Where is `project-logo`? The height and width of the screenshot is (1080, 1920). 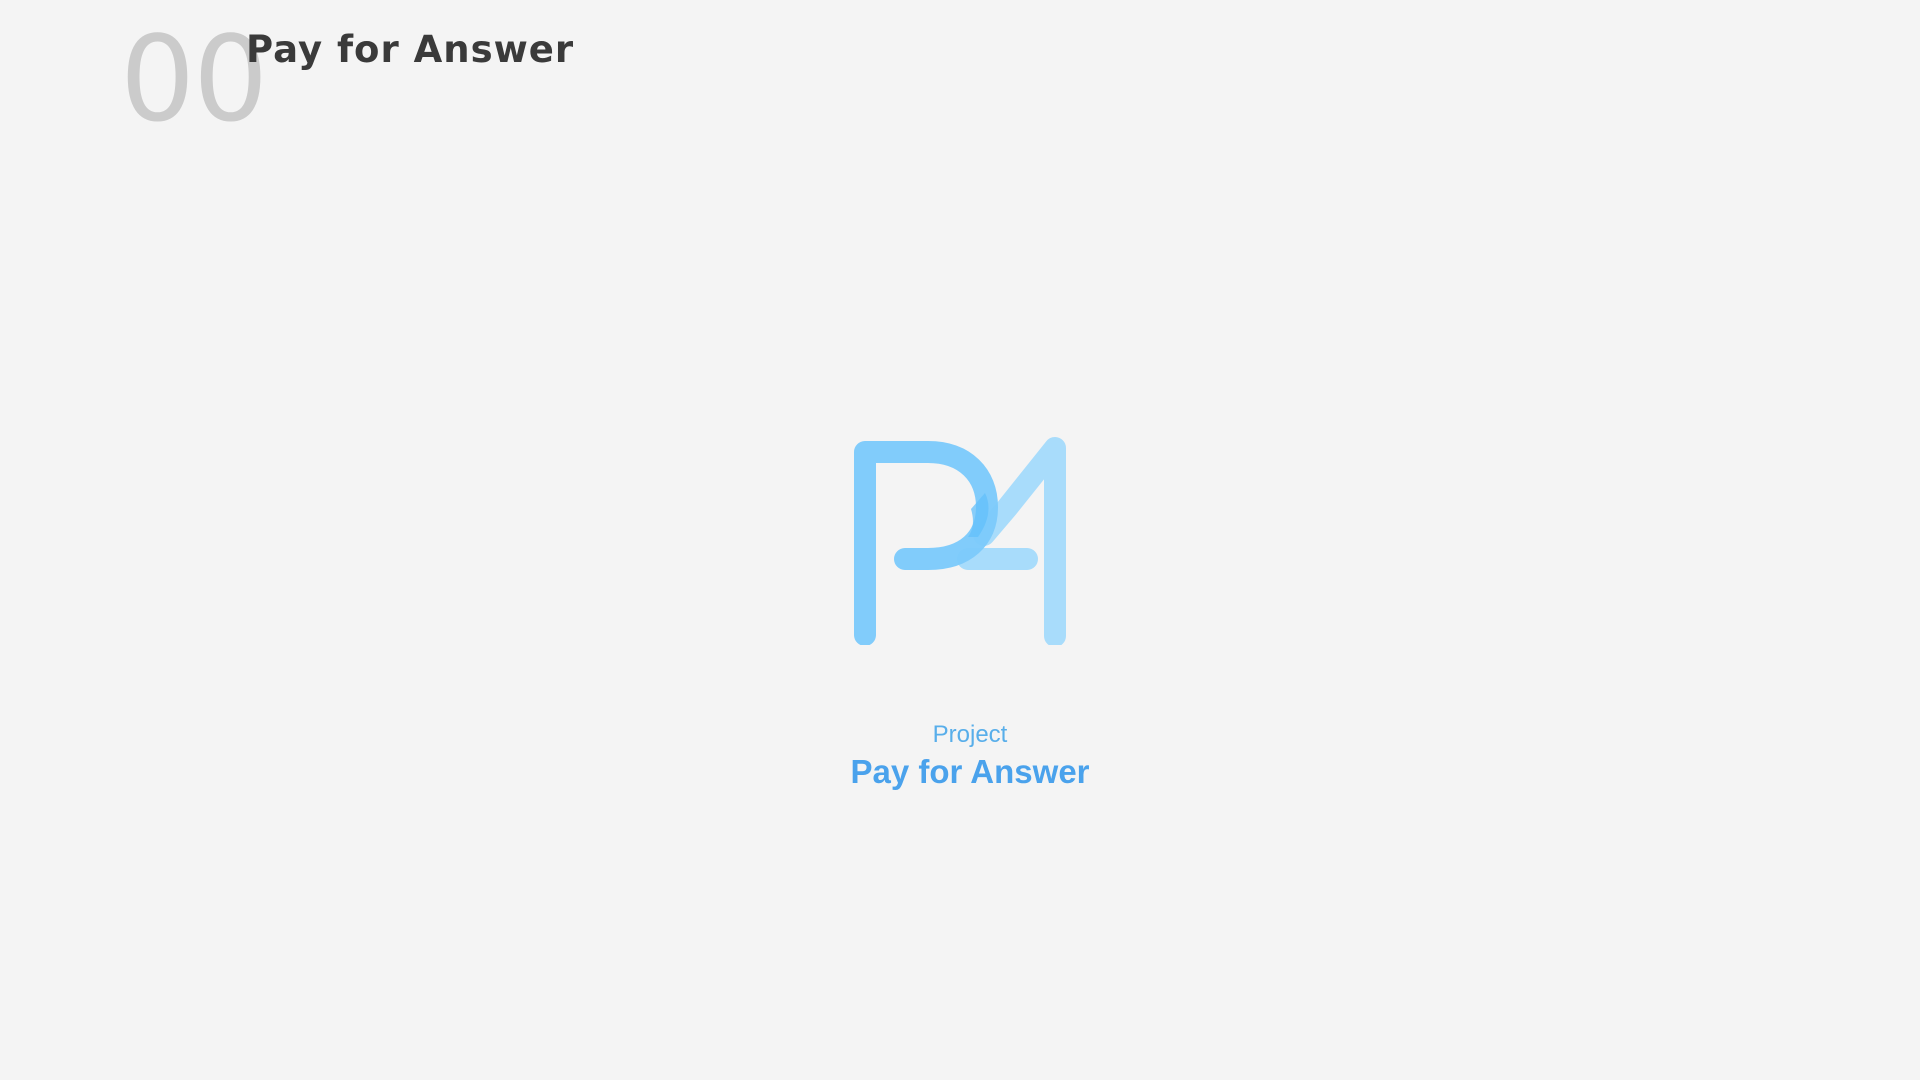
project-logo is located at coordinates (960, 540).